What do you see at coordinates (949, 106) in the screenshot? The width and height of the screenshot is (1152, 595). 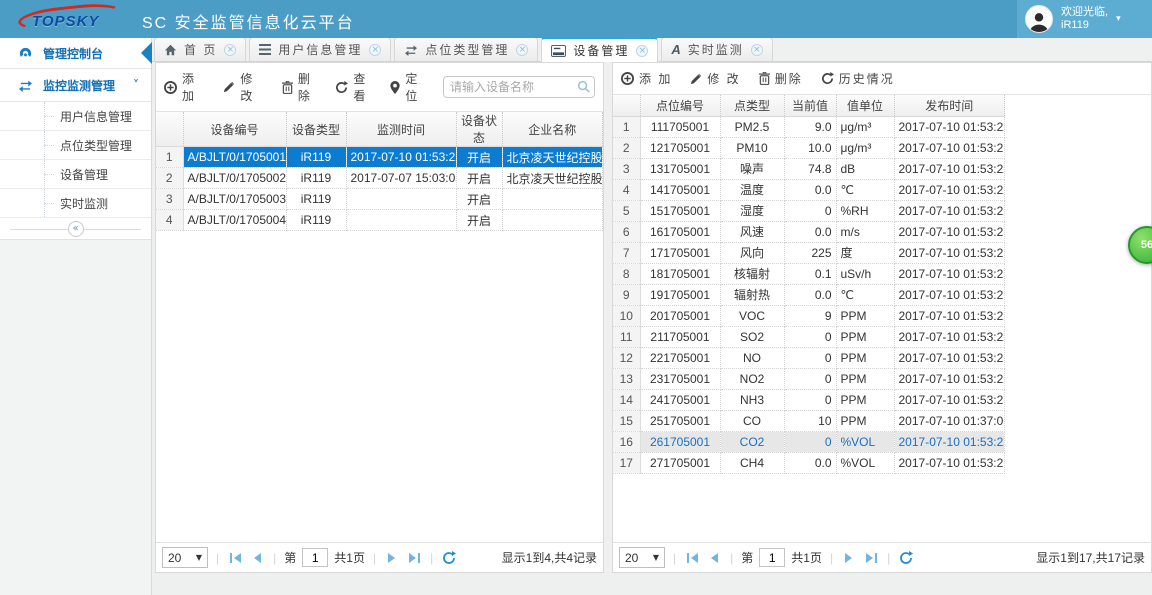 I see `col-publish-time: 发布时间` at bounding box center [949, 106].